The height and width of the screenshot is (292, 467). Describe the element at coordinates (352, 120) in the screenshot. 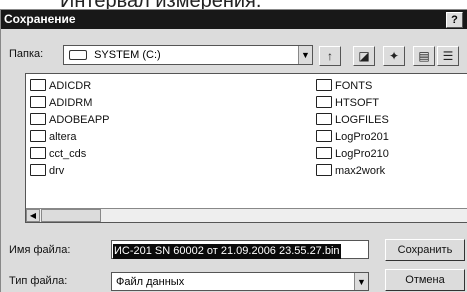

I see `folder-item: LOGFILES` at that location.